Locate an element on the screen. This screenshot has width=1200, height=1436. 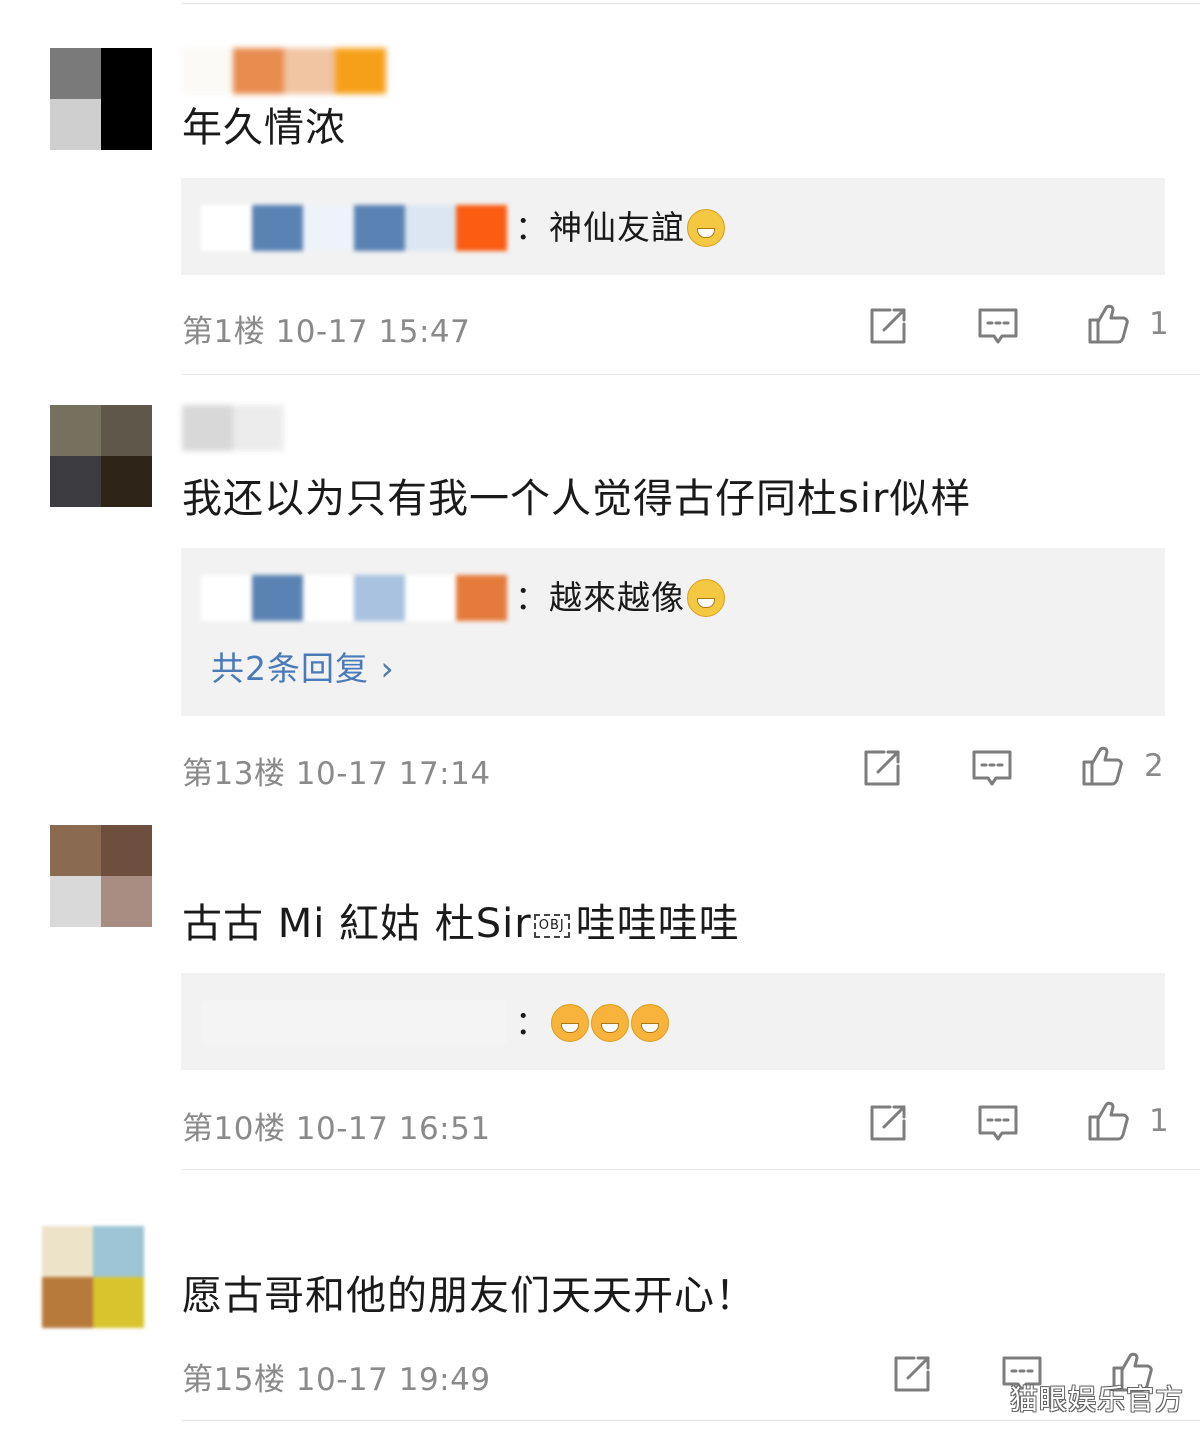
reply-box: ：神仙友誼 is located at coordinates (673, 226).